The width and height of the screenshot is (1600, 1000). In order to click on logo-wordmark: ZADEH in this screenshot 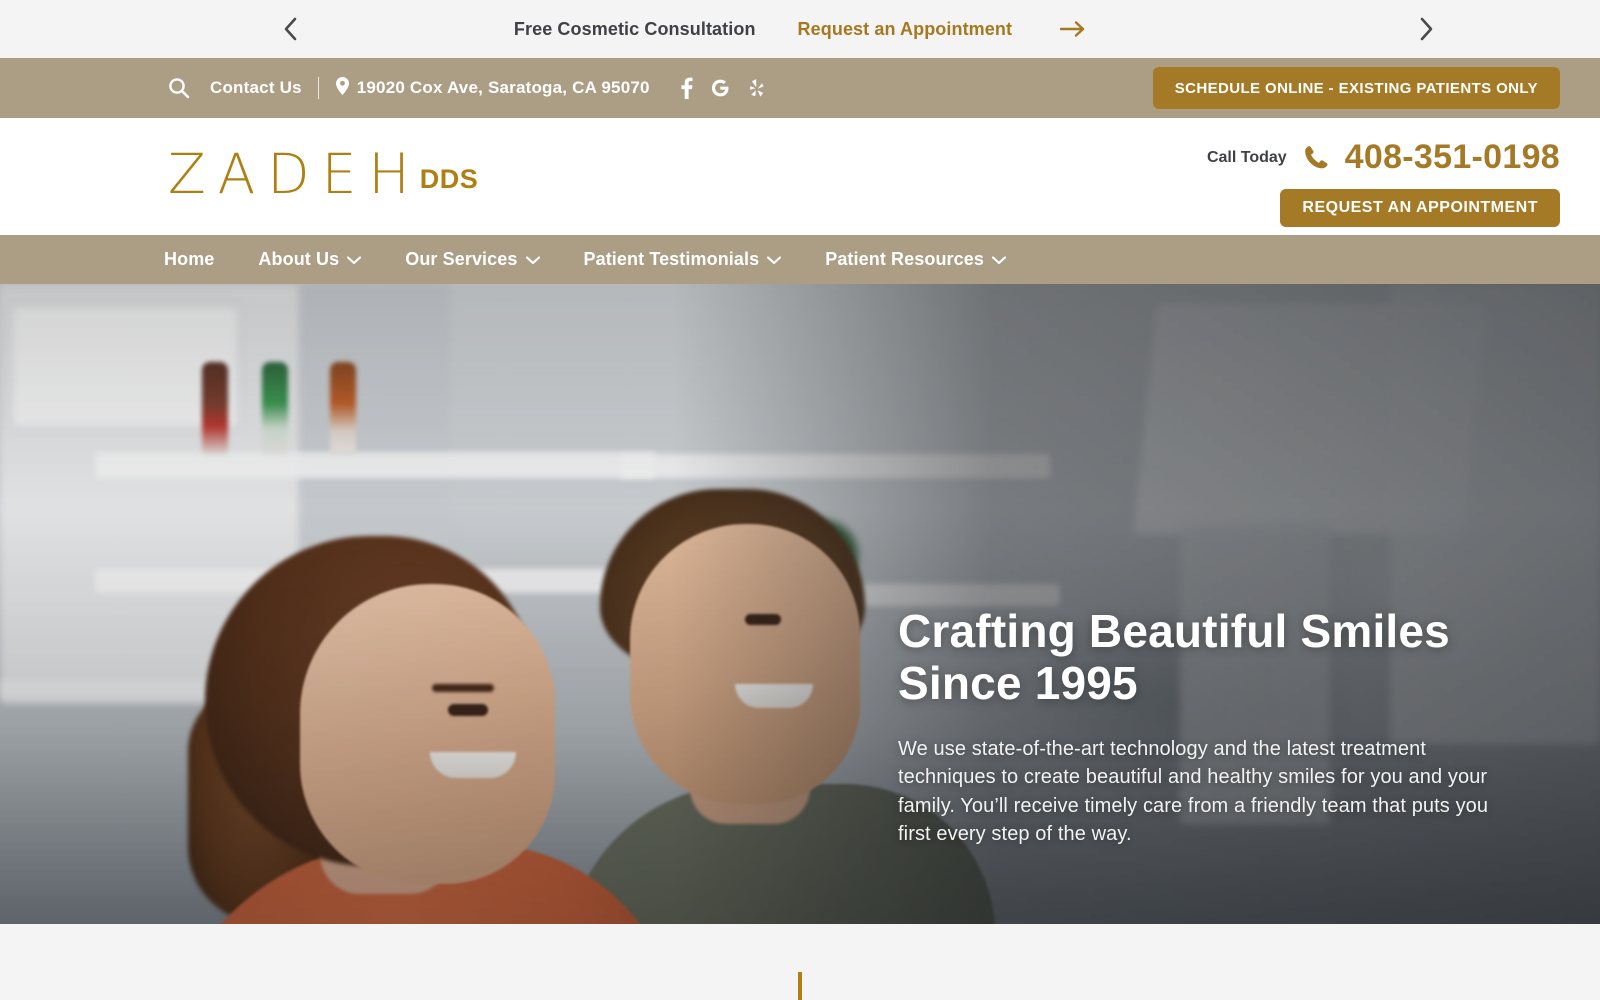, I will do `click(295, 174)`.